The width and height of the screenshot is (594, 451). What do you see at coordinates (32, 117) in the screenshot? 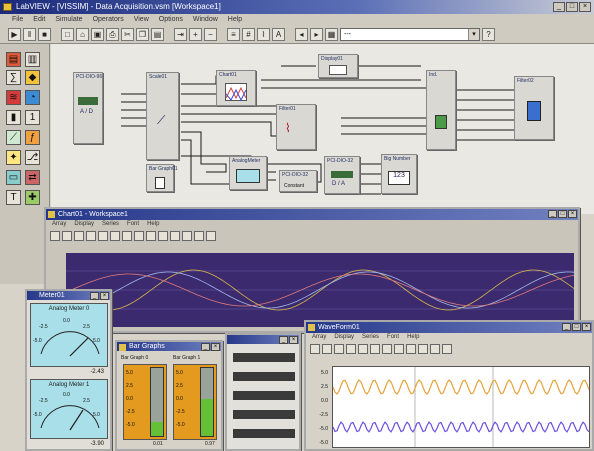
I see `palette-number-icon: 1` at bounding box center [32, 117].